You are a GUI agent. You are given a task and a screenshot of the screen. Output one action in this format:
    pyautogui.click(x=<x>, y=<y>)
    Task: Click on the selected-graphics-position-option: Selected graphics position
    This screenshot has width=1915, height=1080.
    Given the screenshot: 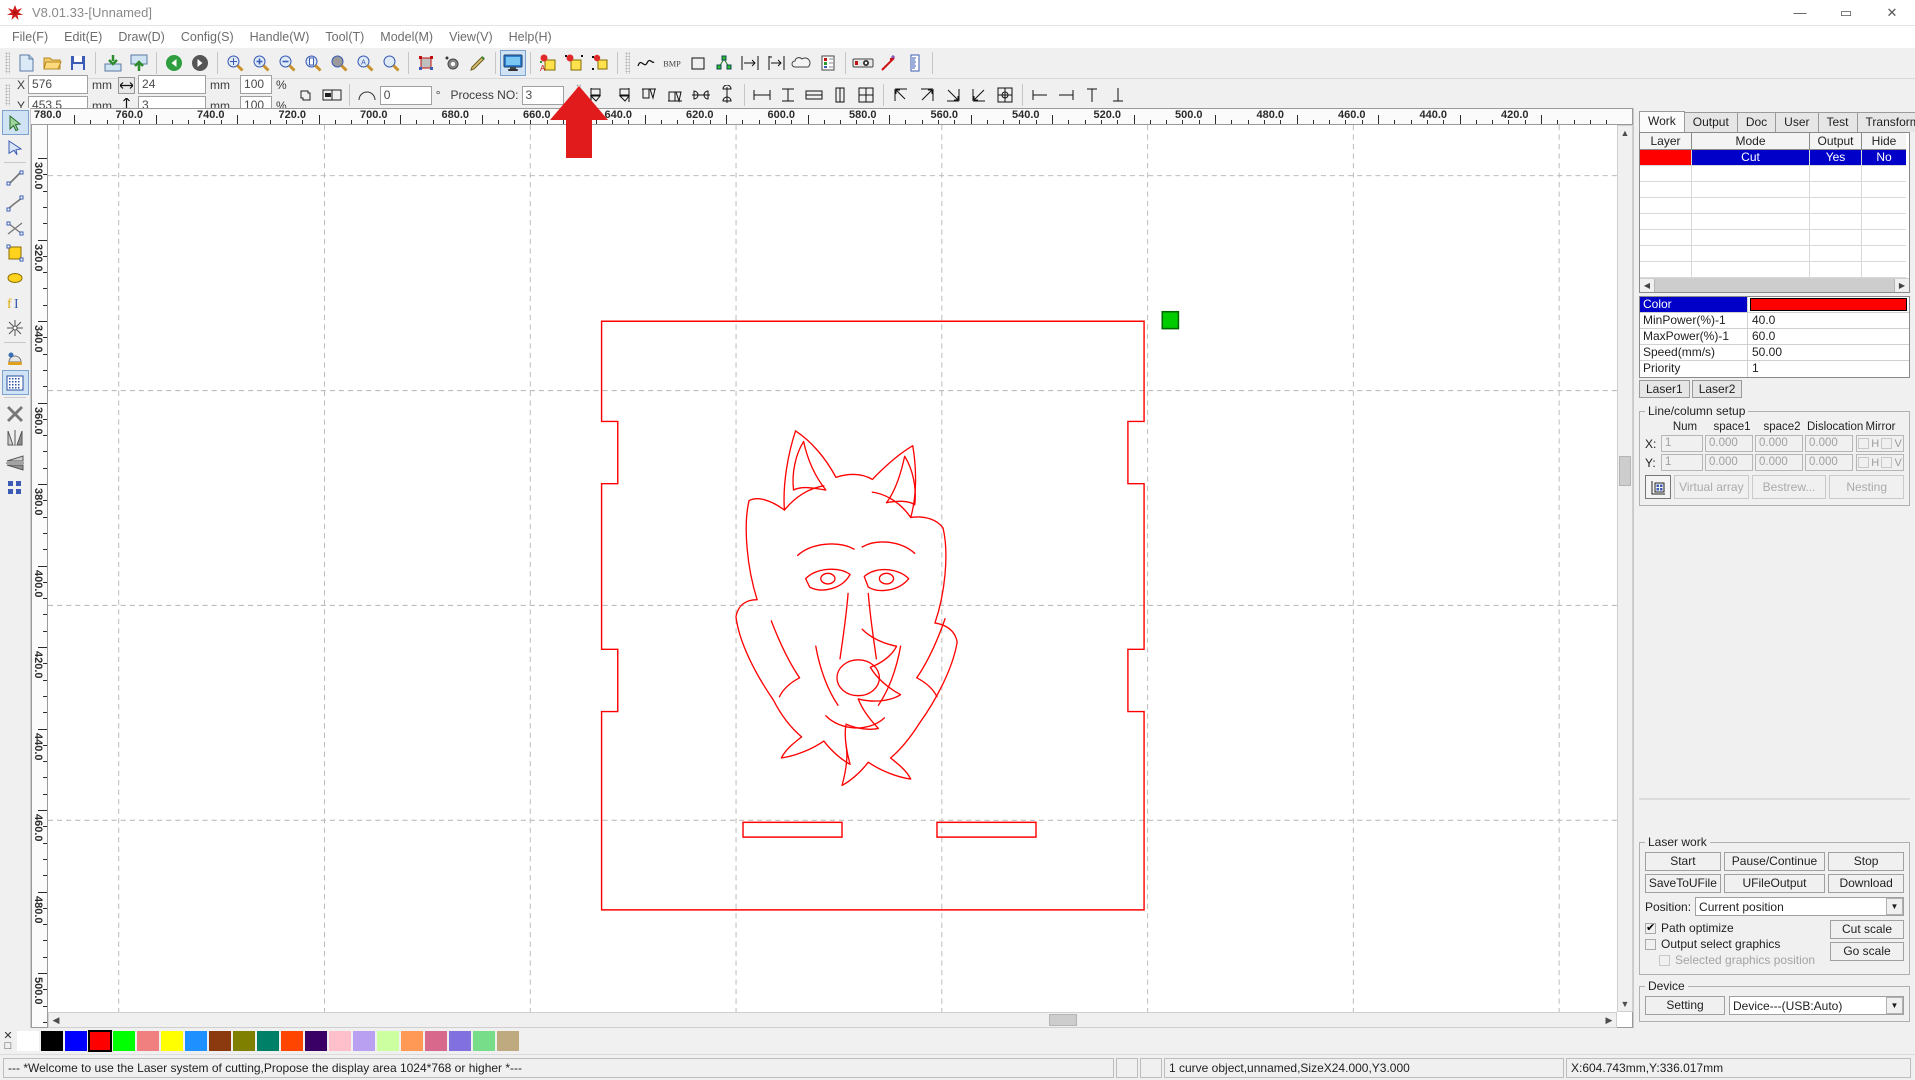 What is the action you would take?
    pyautogui.click(x=1737, y=960)
    